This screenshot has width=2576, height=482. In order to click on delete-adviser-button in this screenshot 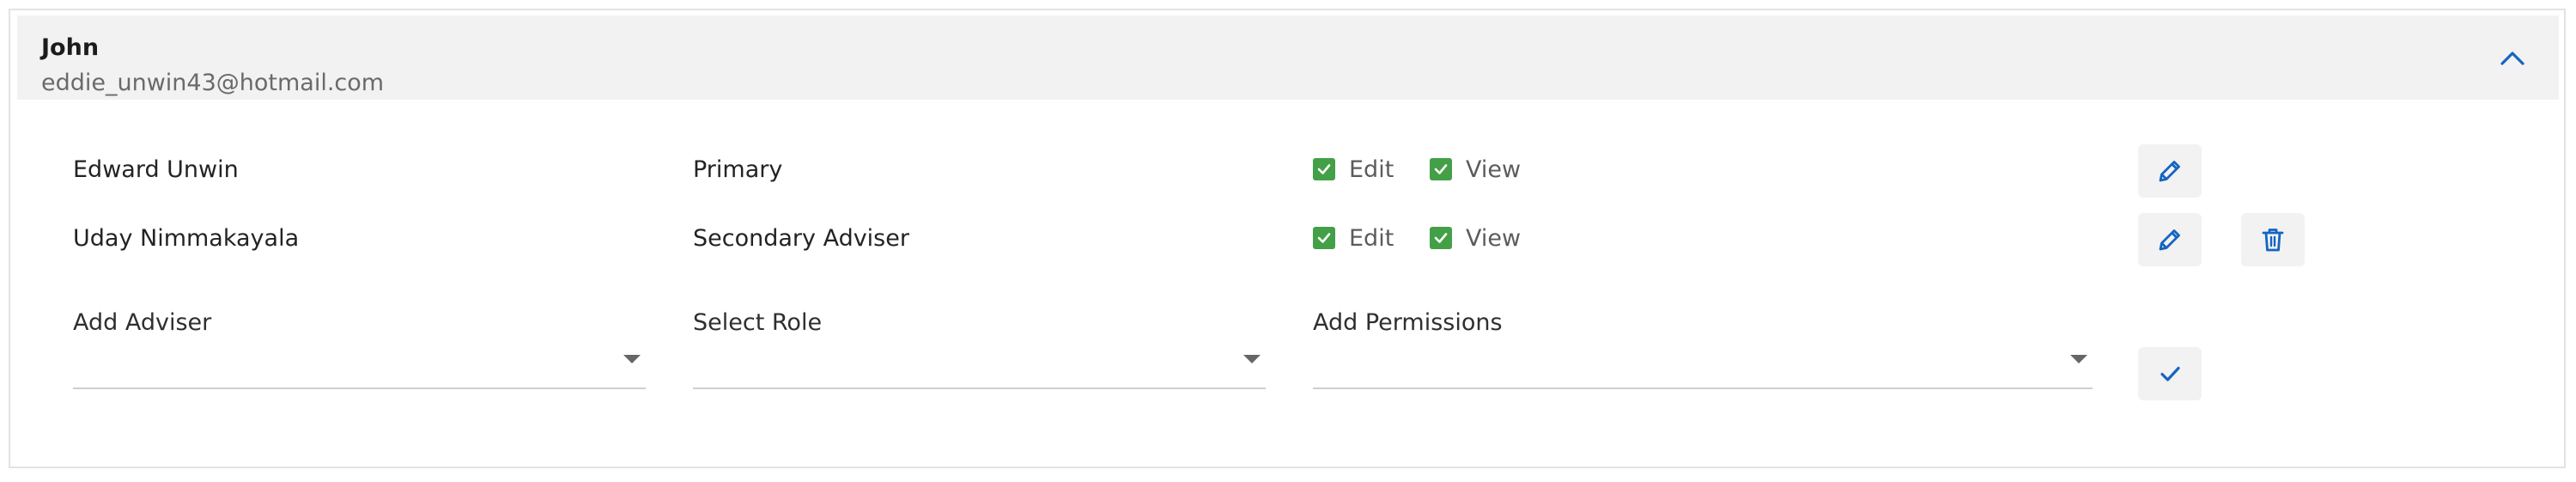, I will do `click(2273, 239)`.